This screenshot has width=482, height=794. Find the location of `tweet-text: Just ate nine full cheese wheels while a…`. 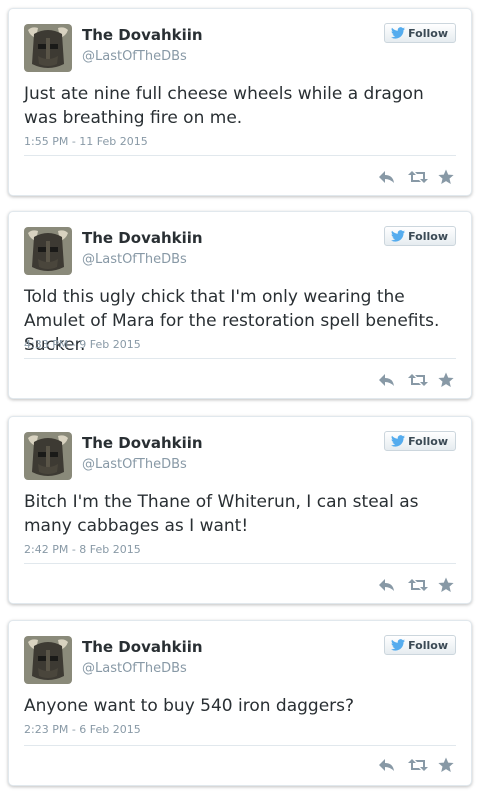

tweet-text: Just ate nine full cheese wheels while a… is located at coordinates (224, 106).